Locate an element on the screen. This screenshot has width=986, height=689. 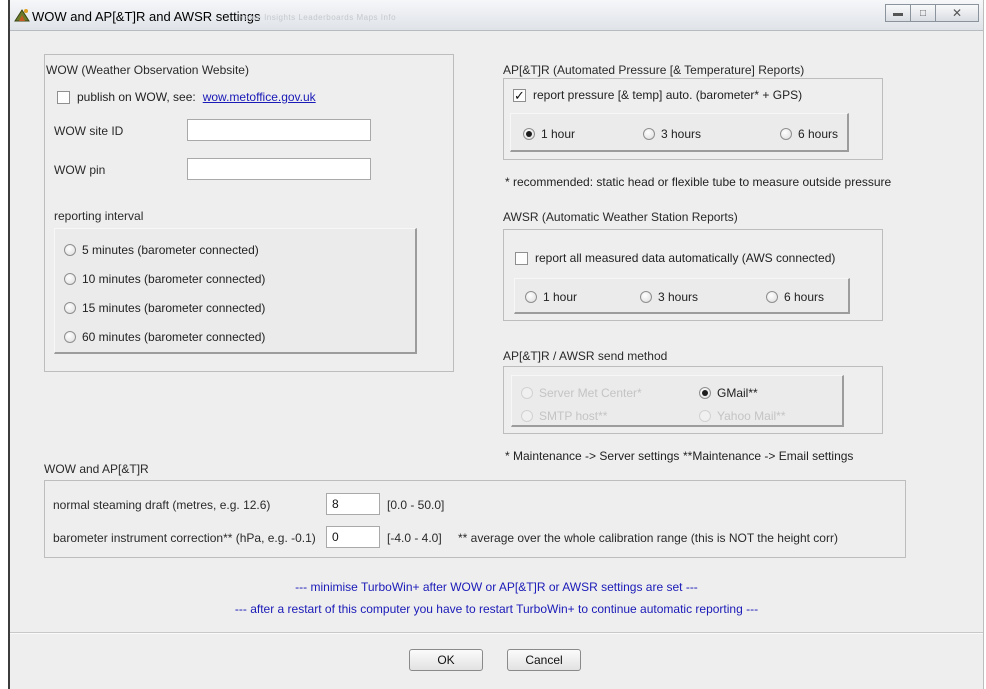
awsr-option-label: 1 hour is located at coordinates (560, 297).